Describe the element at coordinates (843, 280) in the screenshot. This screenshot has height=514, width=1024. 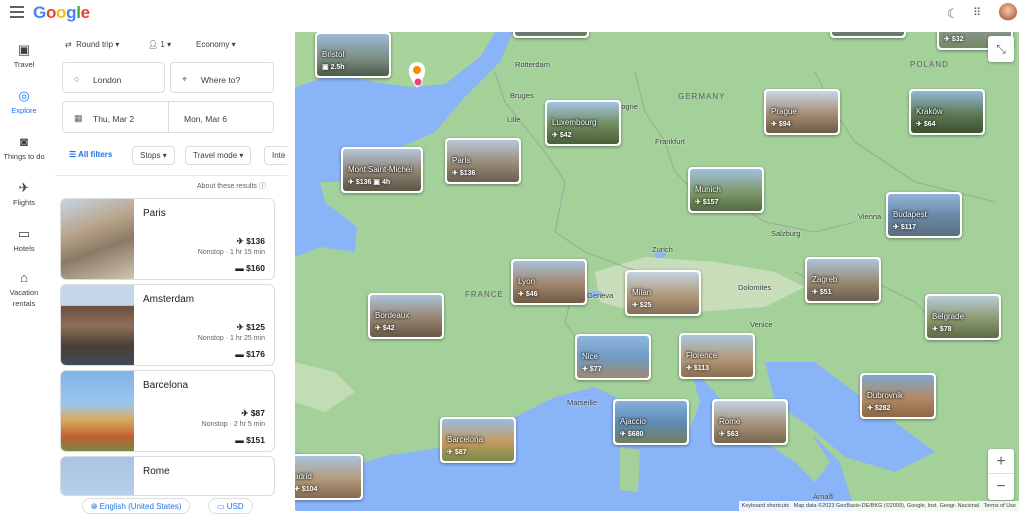
I see `map-card-zagreb: Zagreb ✈ $51` at that location.